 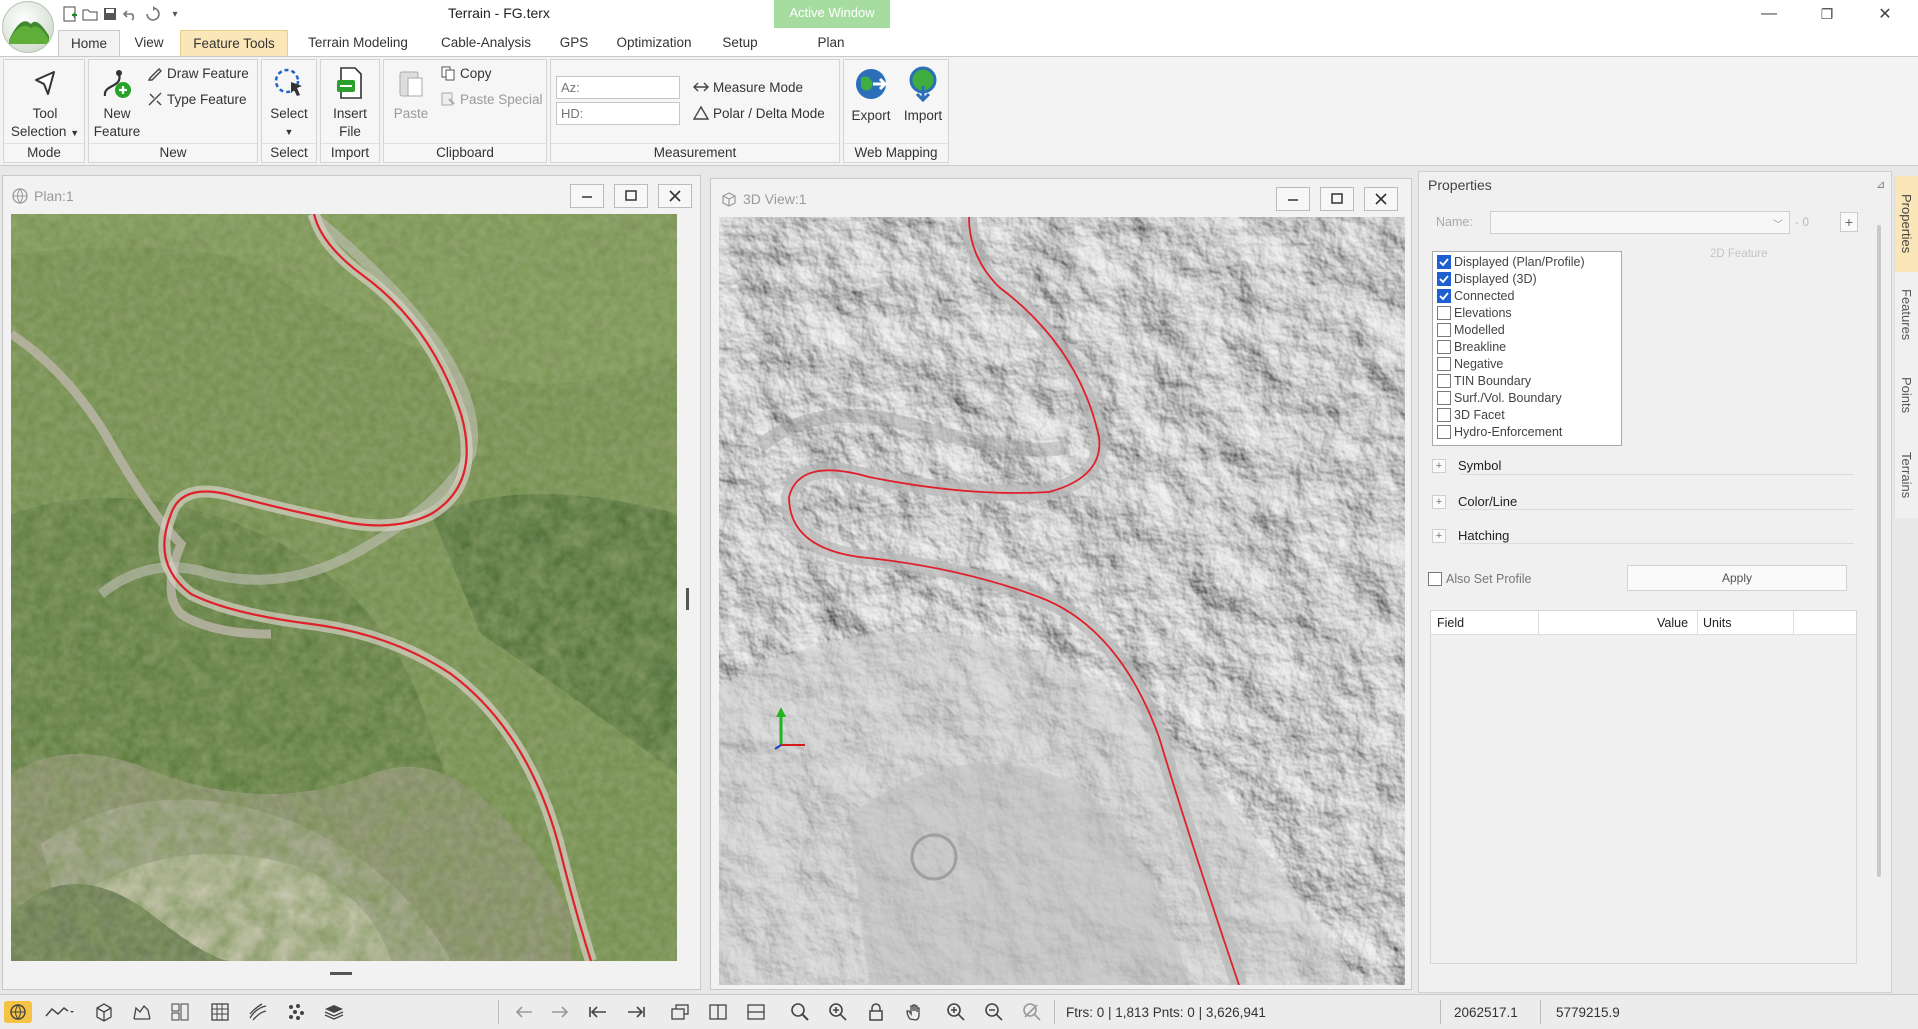 I want to click on insert-file-button: Insert File, so click(x=350, y=103).